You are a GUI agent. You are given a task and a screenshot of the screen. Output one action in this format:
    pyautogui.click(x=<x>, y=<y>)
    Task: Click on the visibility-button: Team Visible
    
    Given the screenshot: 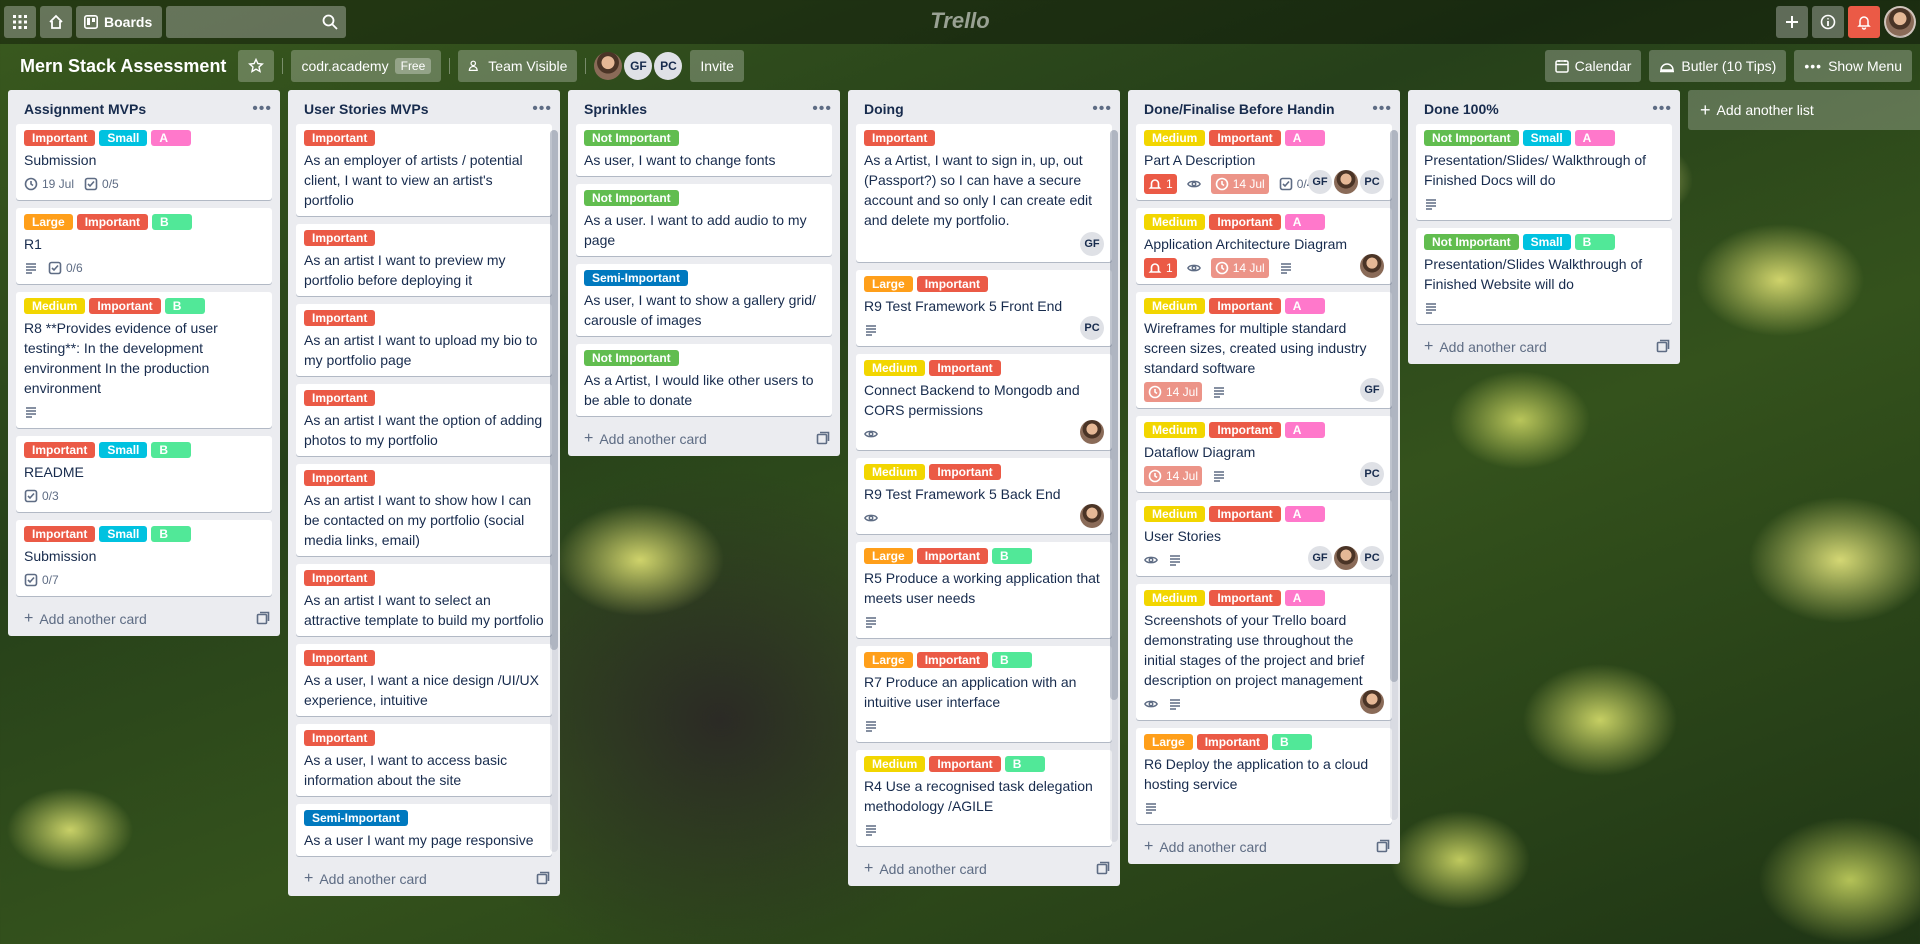 What is the action you would take?
    pyautogui.click(x=518, y=66)
    